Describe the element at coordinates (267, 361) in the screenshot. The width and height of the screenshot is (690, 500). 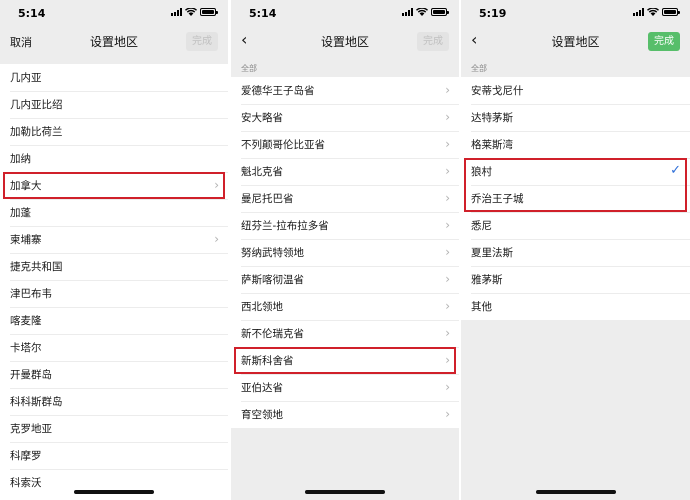
I see `list-item-label: 新斯科舍省` at that location.